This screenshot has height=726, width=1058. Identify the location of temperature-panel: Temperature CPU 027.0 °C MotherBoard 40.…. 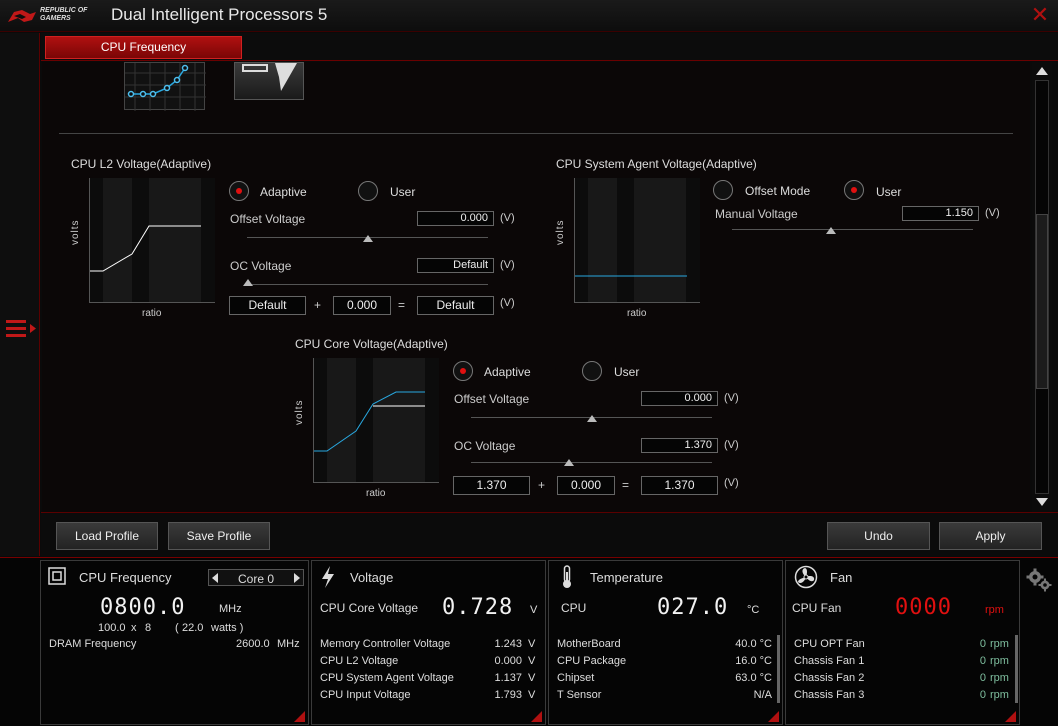
(665, 642).